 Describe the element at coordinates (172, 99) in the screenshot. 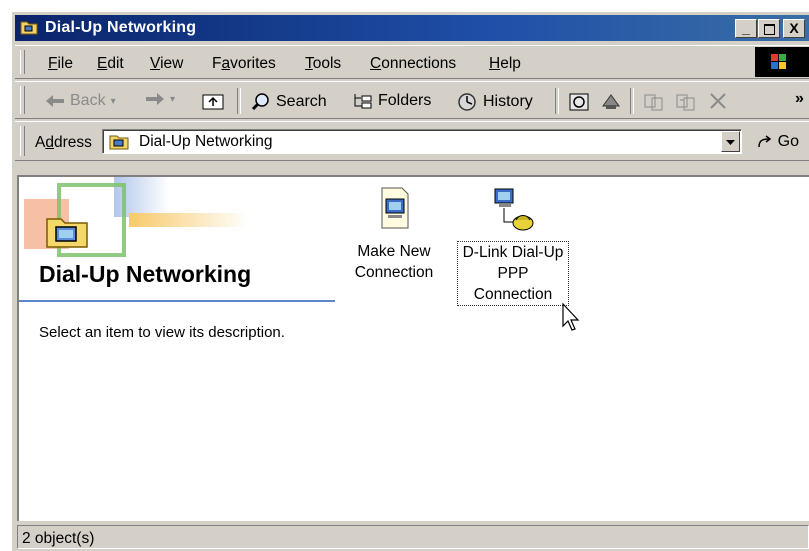

I see `forward-dropdown-icon: ▾` at that location.